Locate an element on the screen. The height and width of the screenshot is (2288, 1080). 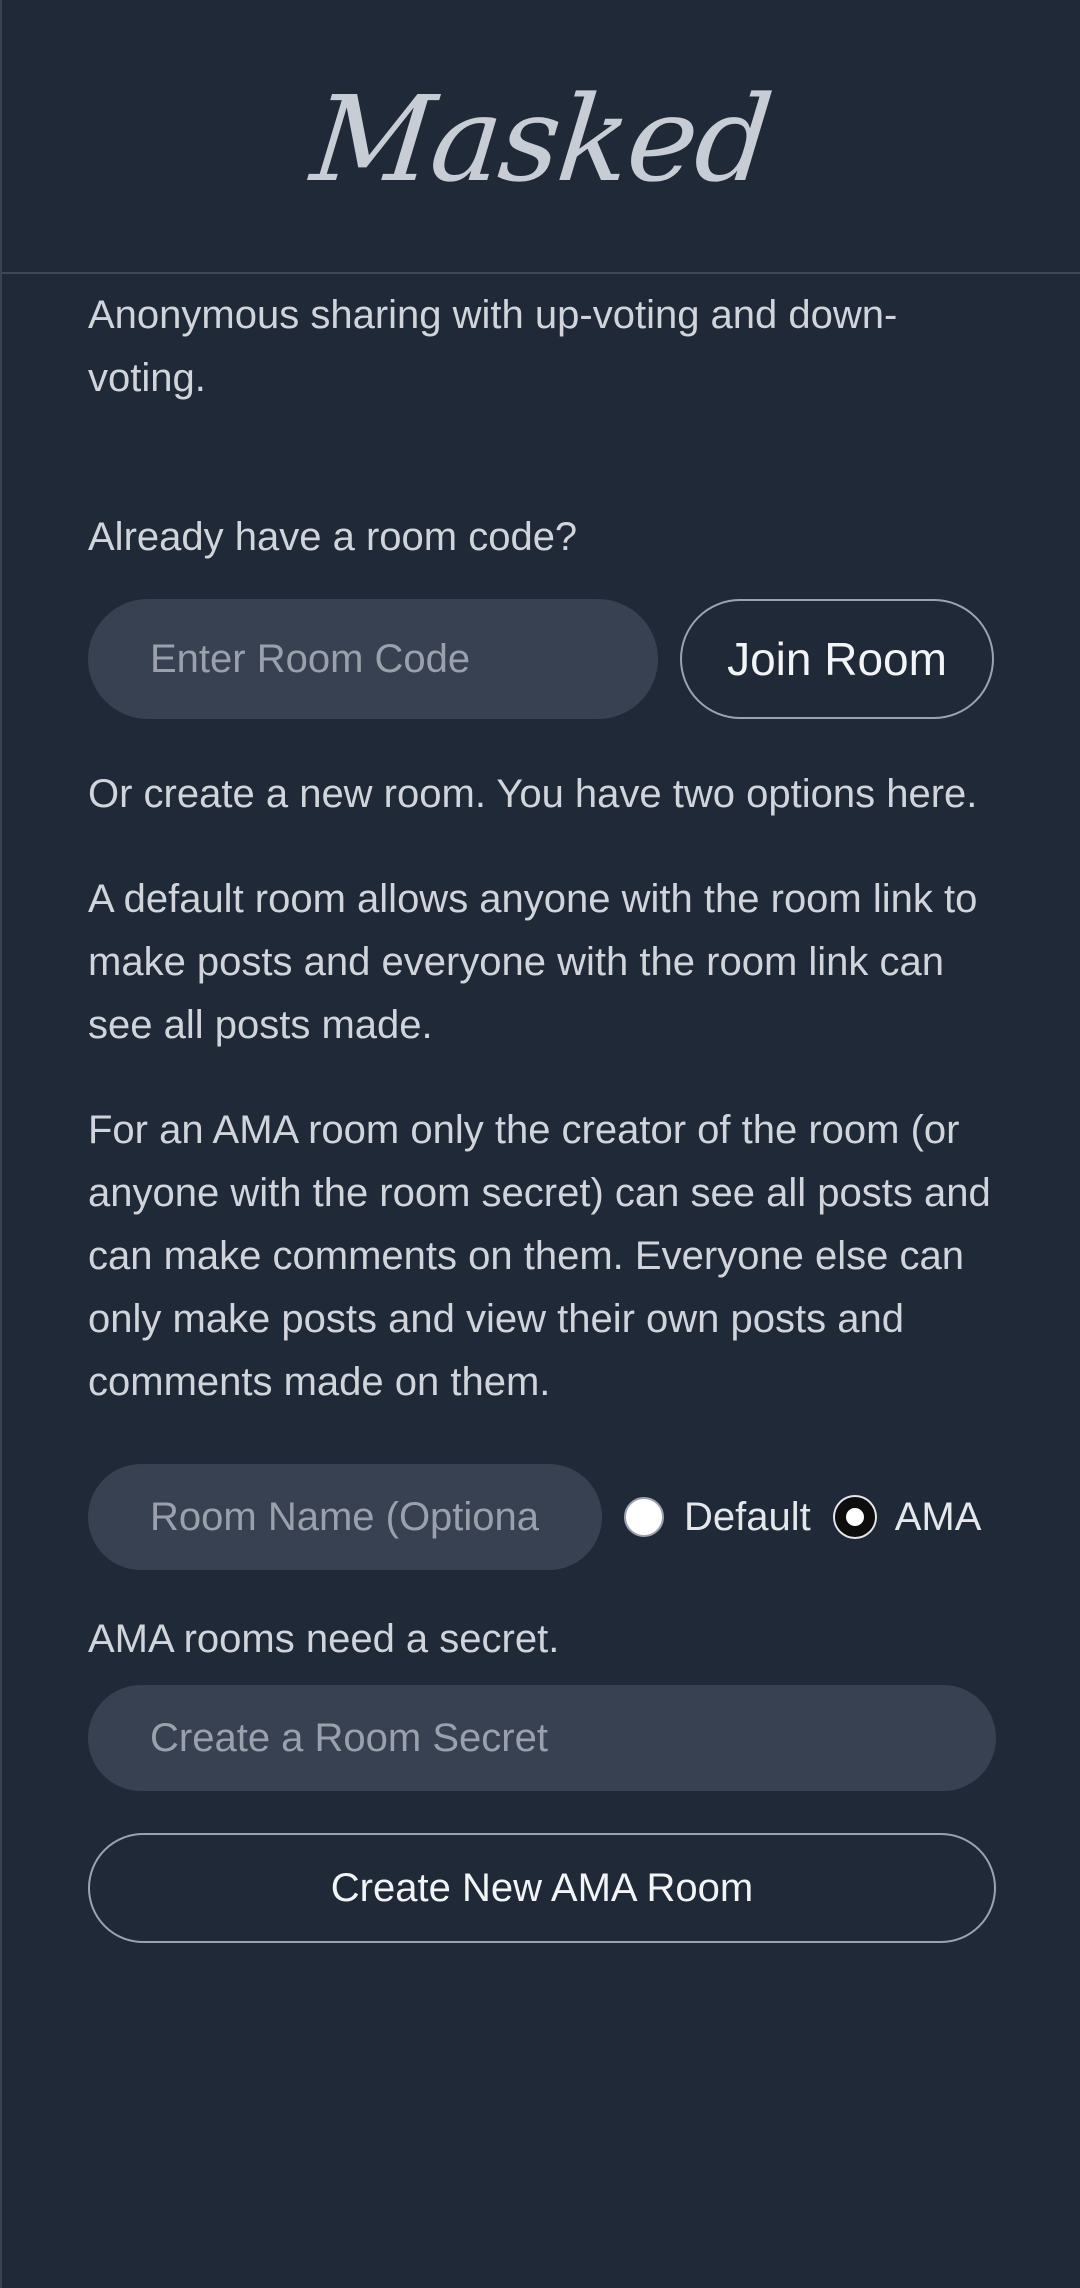
room-code-input is located at coordinates (373, 659).